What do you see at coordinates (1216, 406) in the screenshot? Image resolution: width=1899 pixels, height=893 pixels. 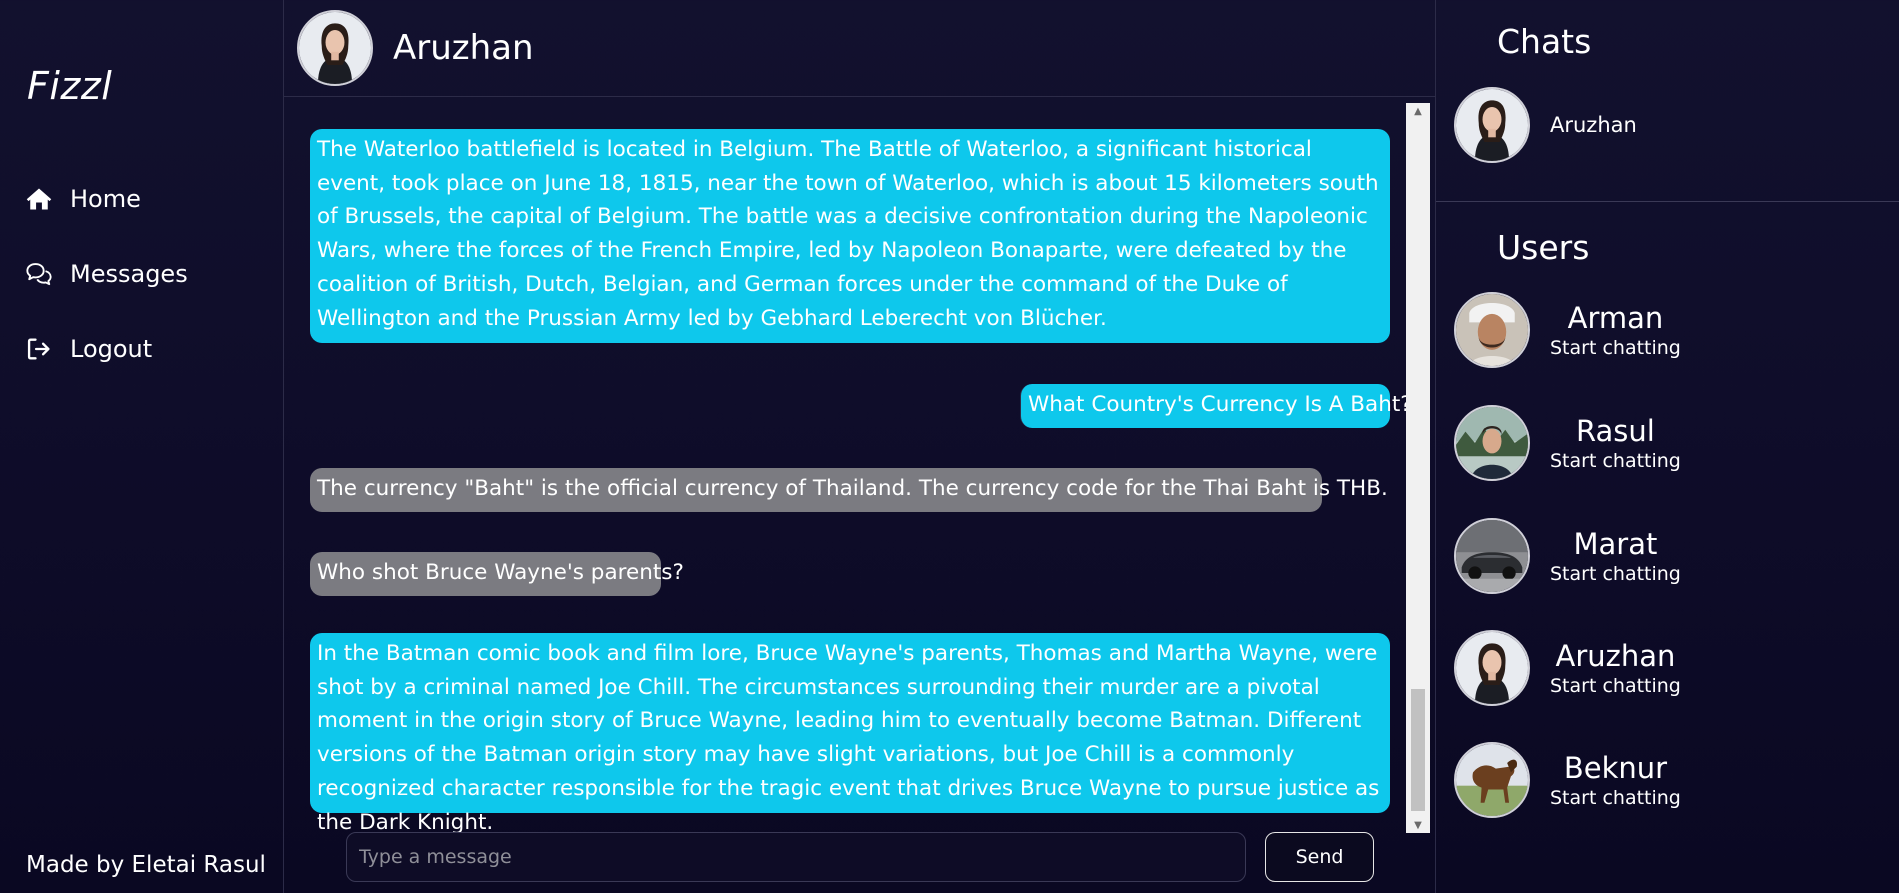 I see `message-bubble-sent: What Country's Currency Is A Baht?` at bounding box center [1216, 406].